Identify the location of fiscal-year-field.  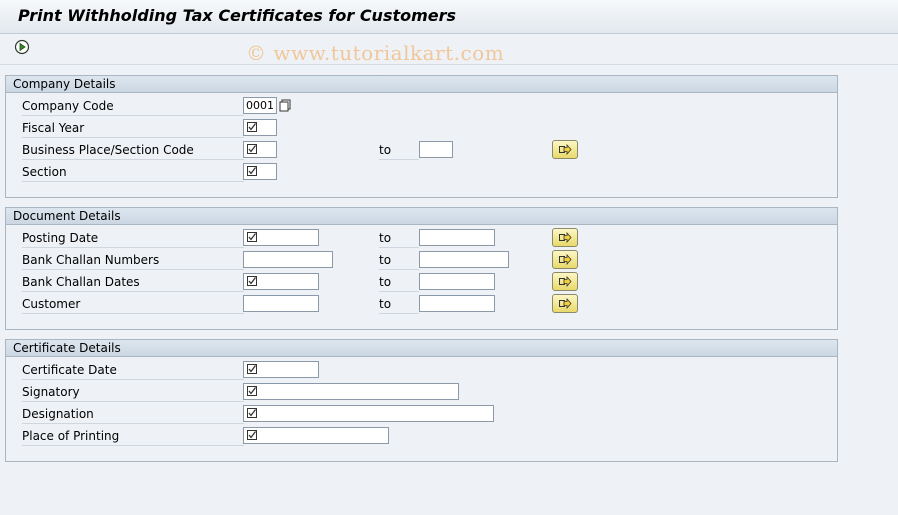
(260, 127).